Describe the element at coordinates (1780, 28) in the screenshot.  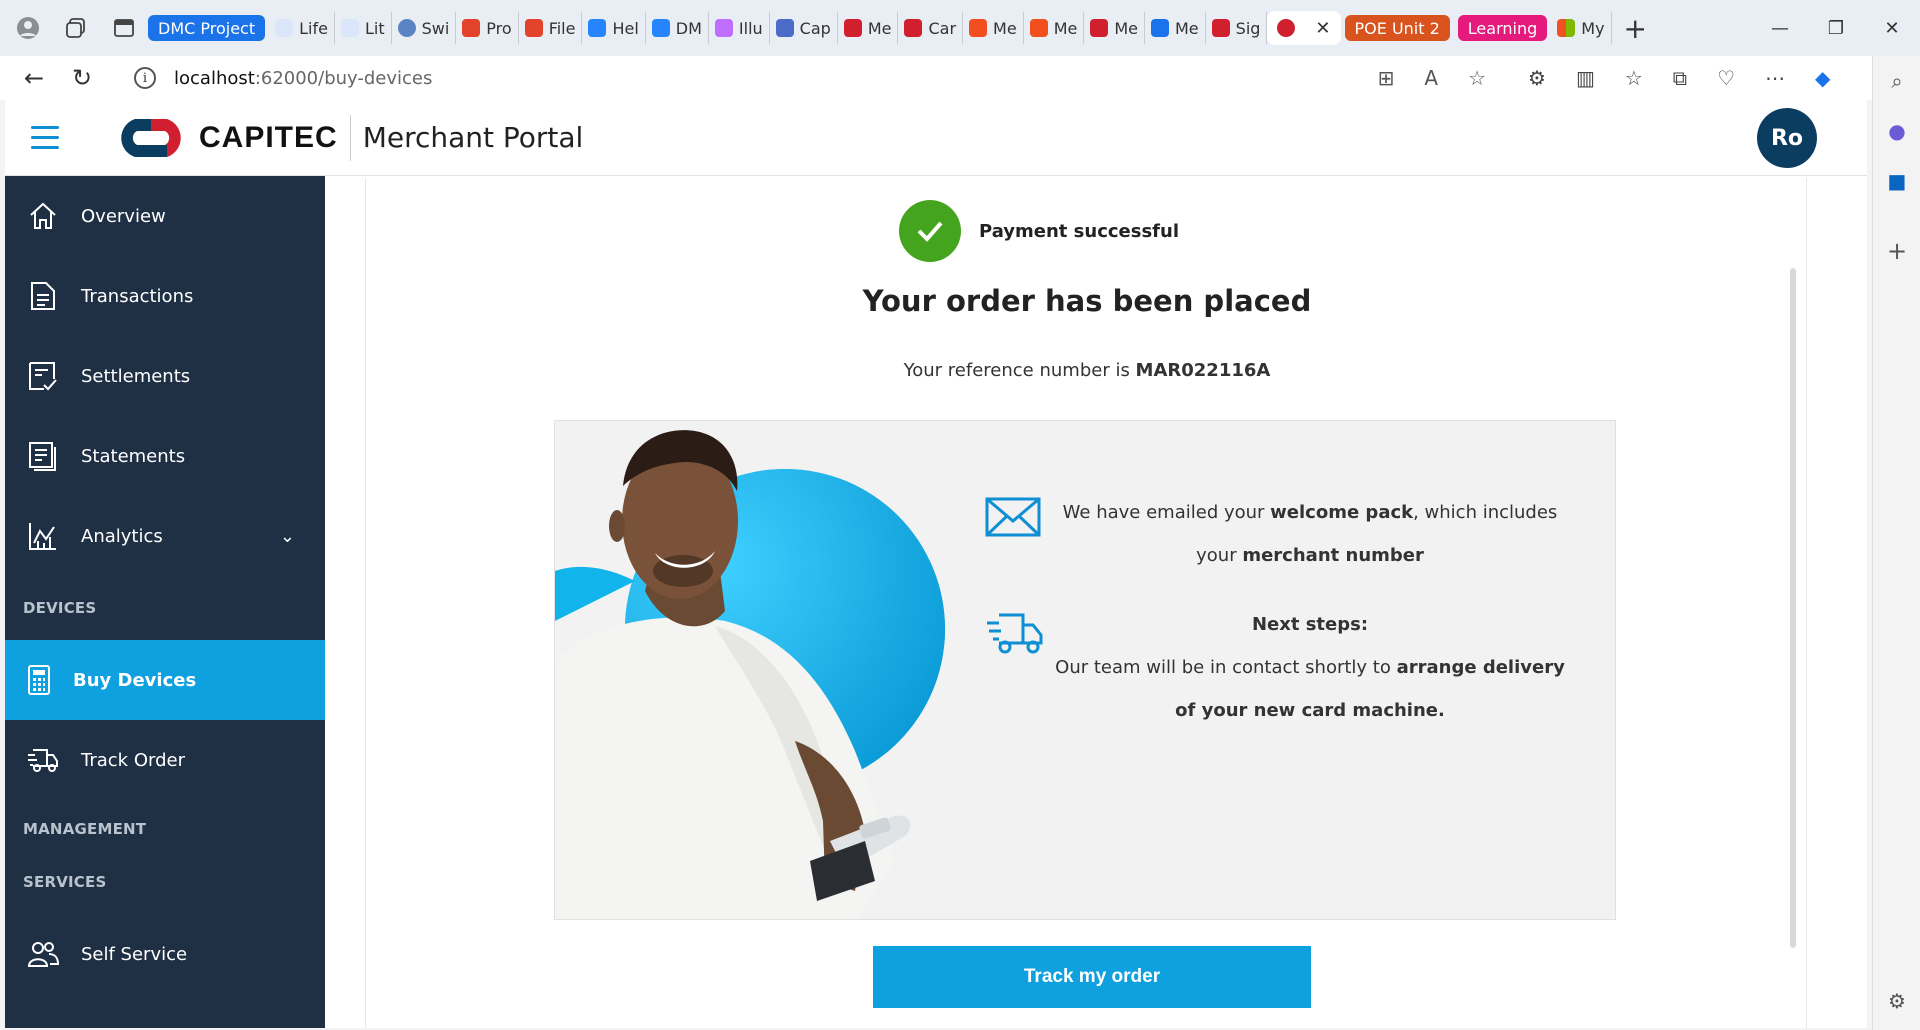
I see `minimize-icon: —` at that location.